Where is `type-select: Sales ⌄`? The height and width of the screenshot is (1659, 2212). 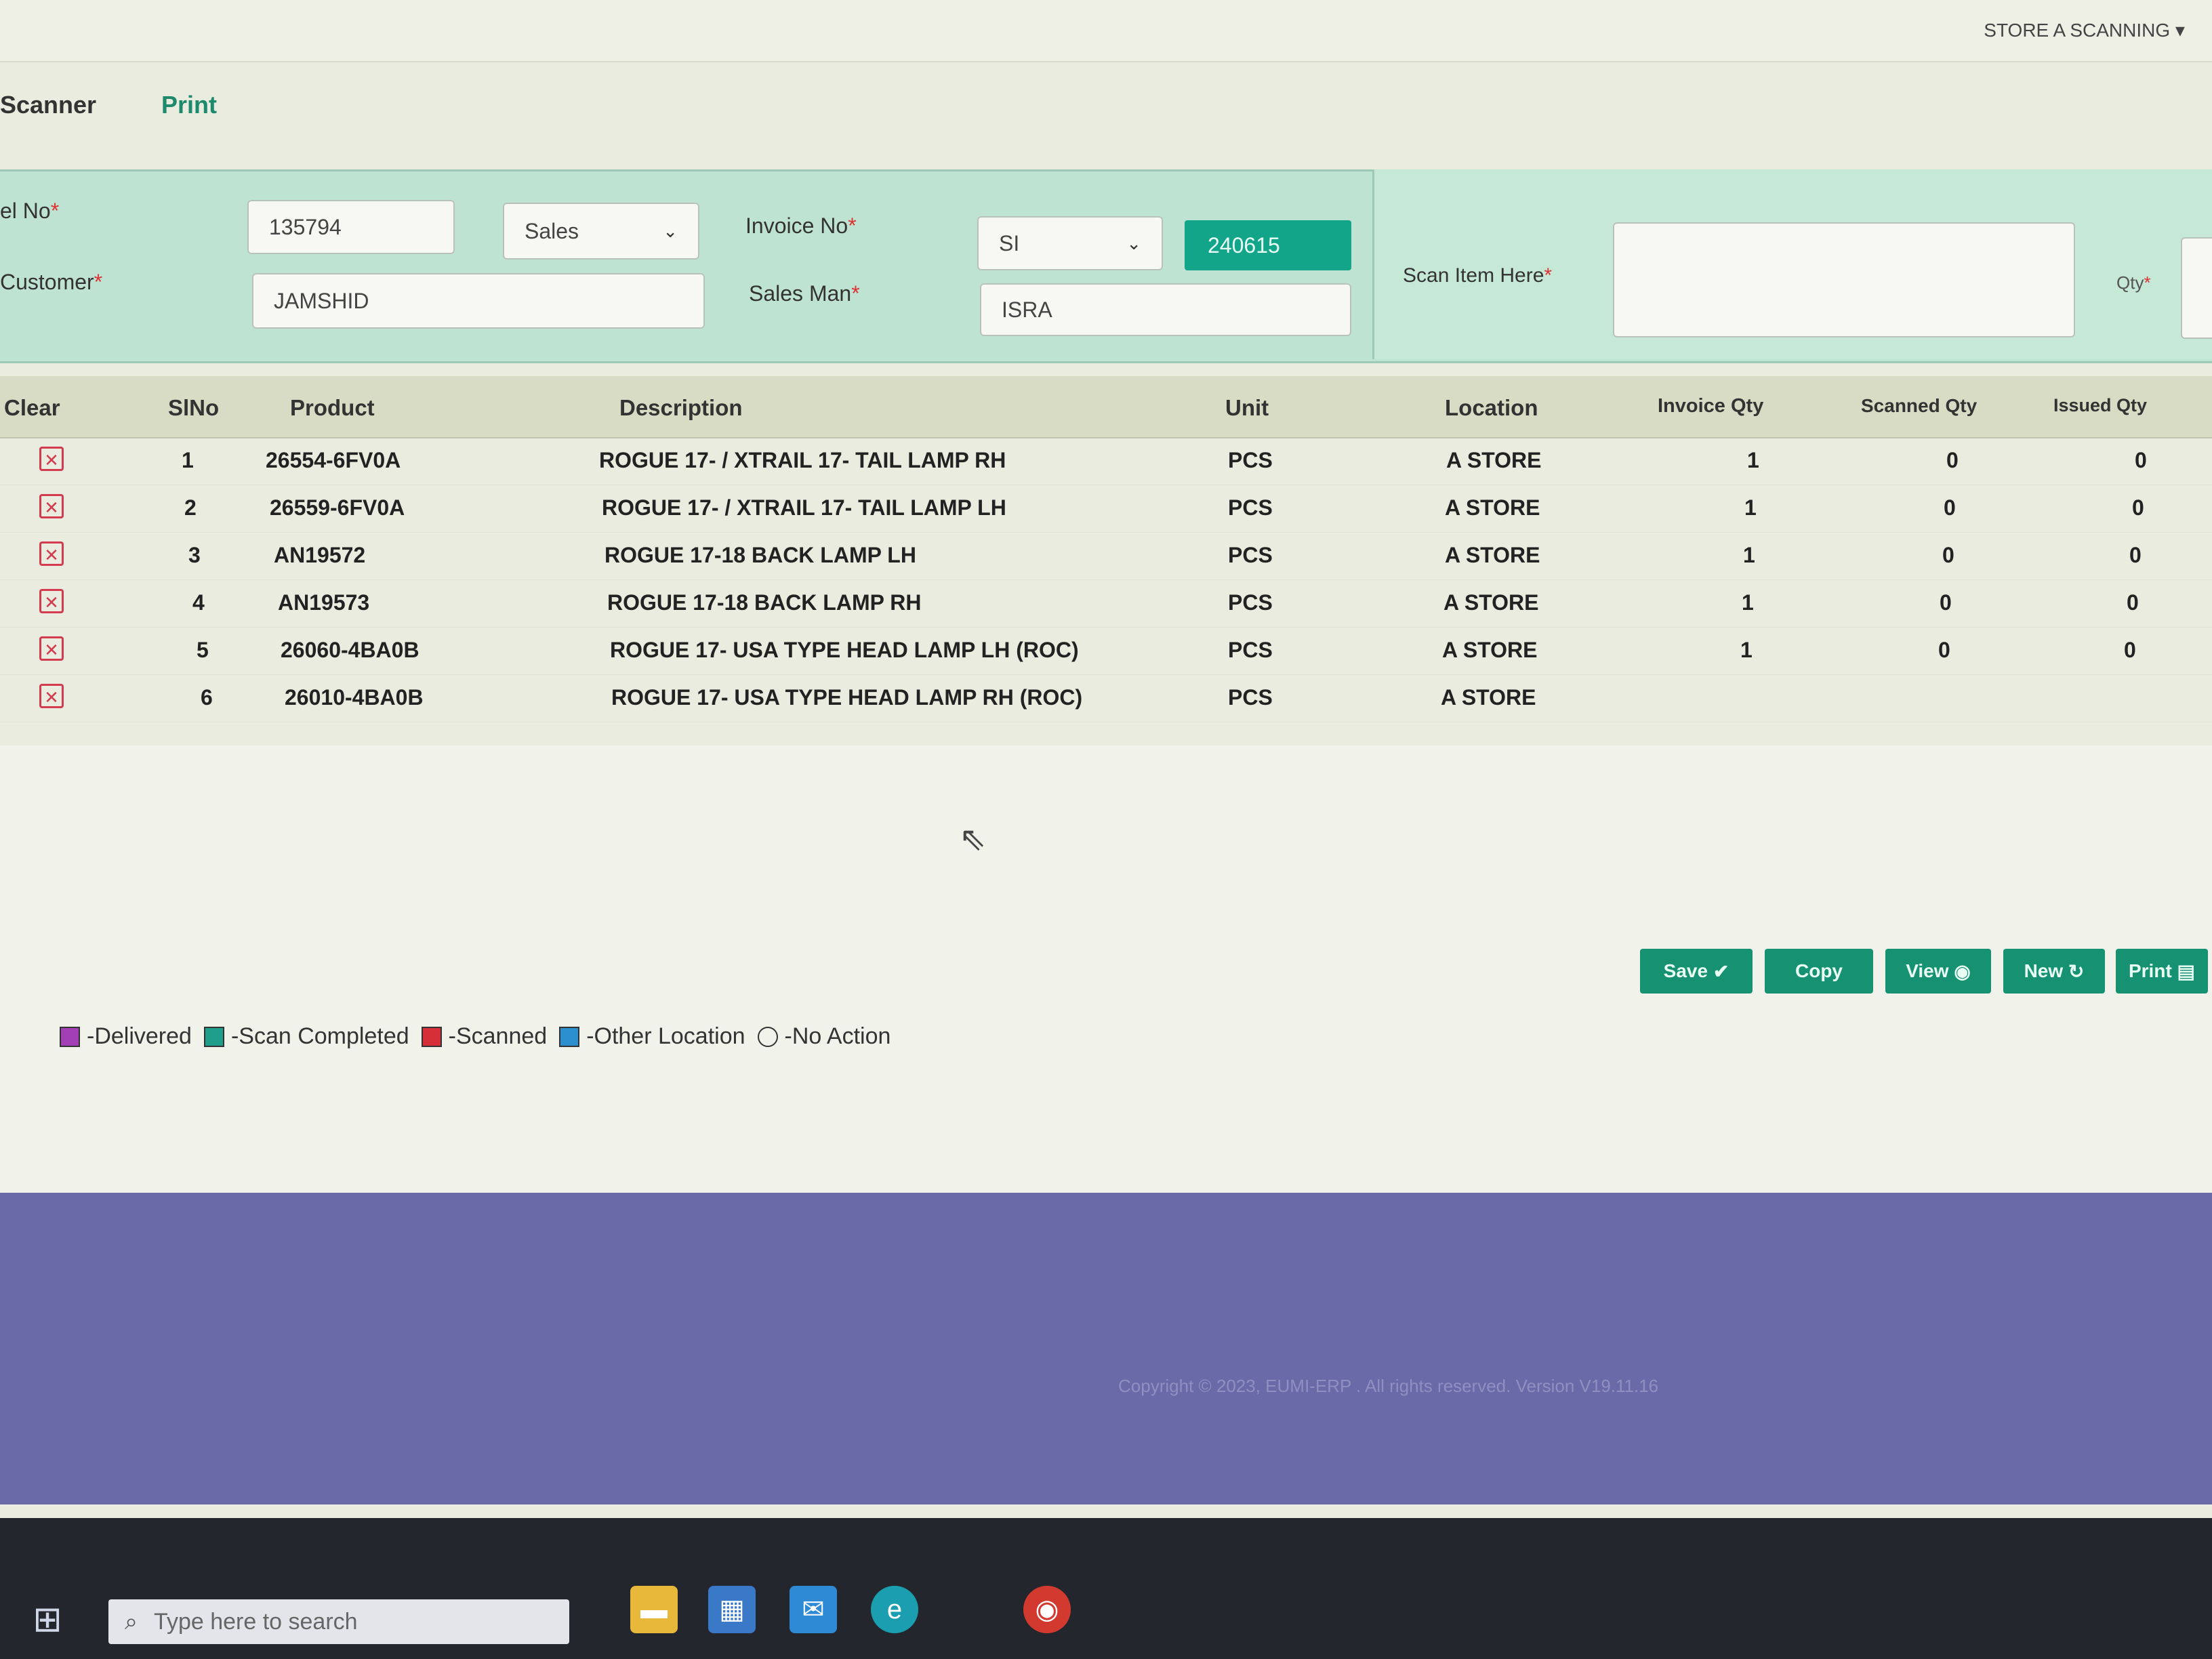 type-select: Sales ⌄ is located at coordinates (601, 231).